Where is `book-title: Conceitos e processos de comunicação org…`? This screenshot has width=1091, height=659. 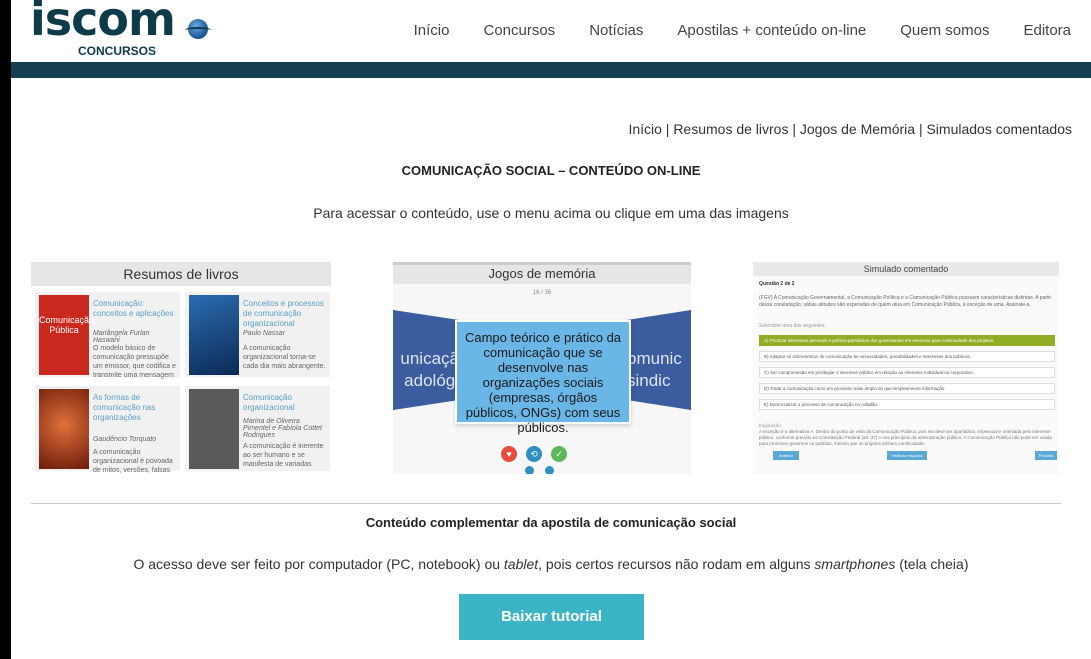
book-title: Conceitos e processos de comunicação org… is located at coordinates (285, 314).